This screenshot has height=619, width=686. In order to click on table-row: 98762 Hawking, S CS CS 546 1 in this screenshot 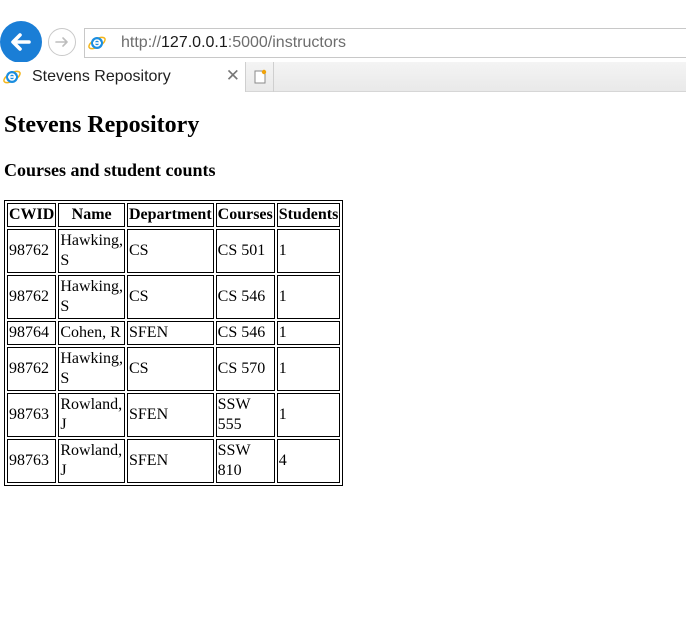, I will do `click(174, 297)`.